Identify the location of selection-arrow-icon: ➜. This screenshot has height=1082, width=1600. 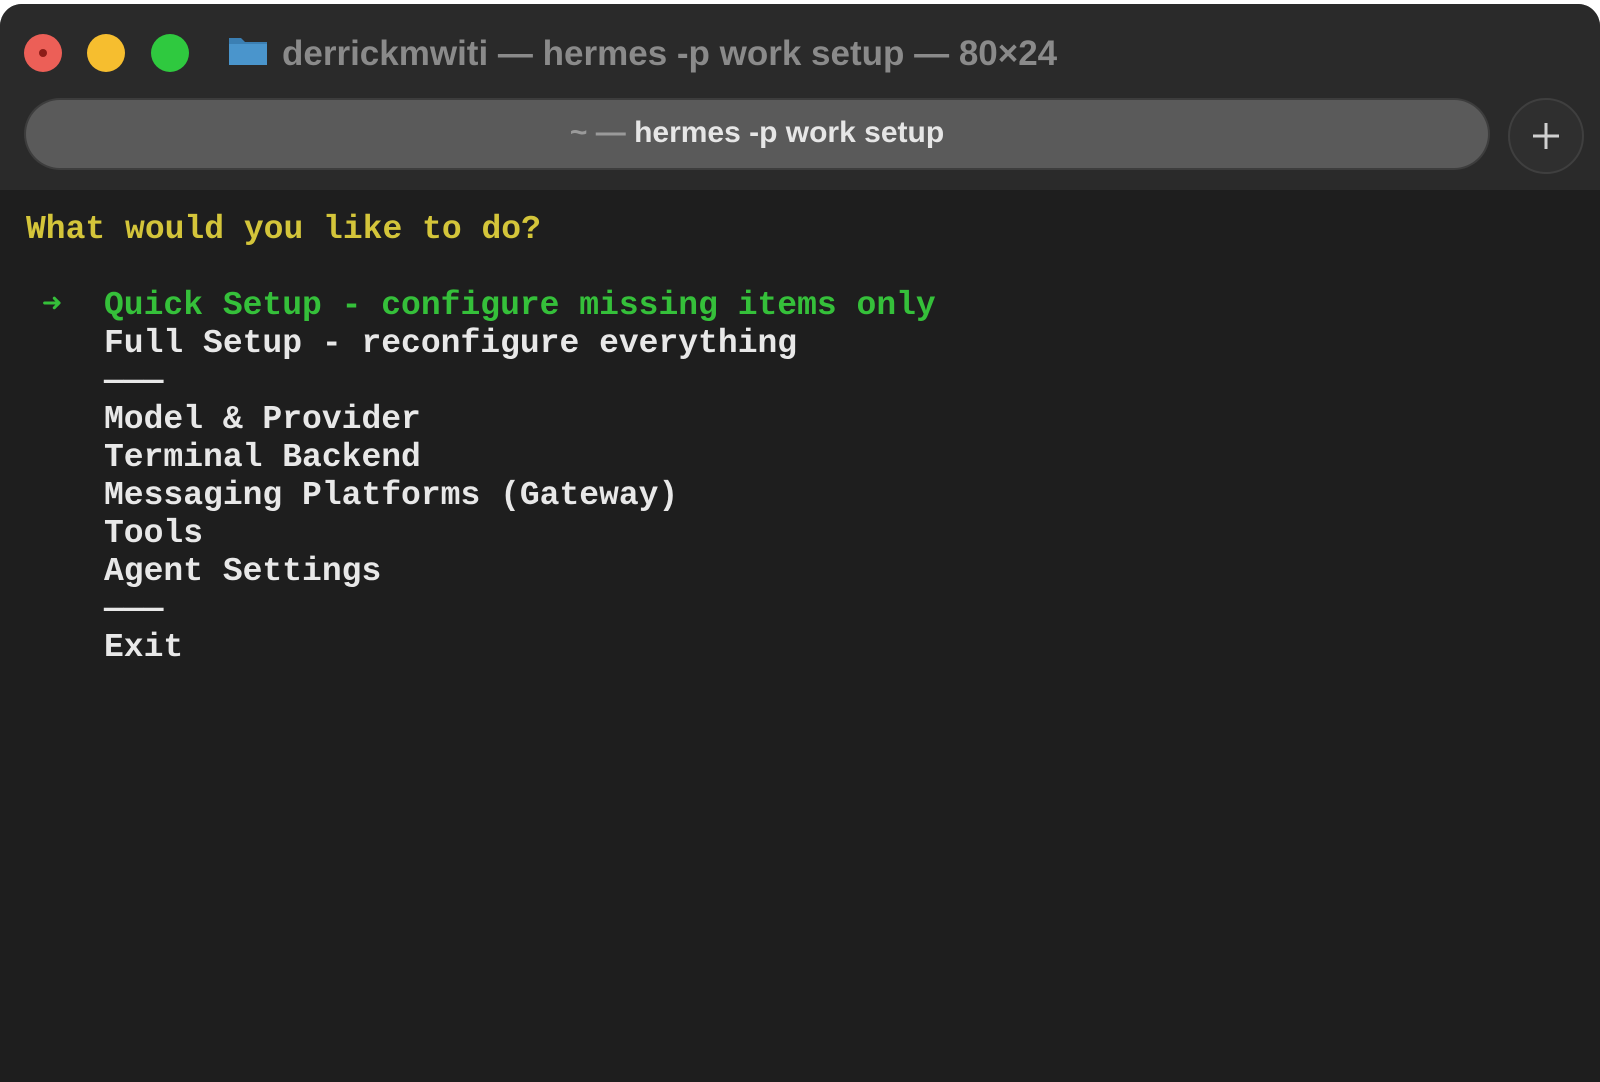
(52, 305).